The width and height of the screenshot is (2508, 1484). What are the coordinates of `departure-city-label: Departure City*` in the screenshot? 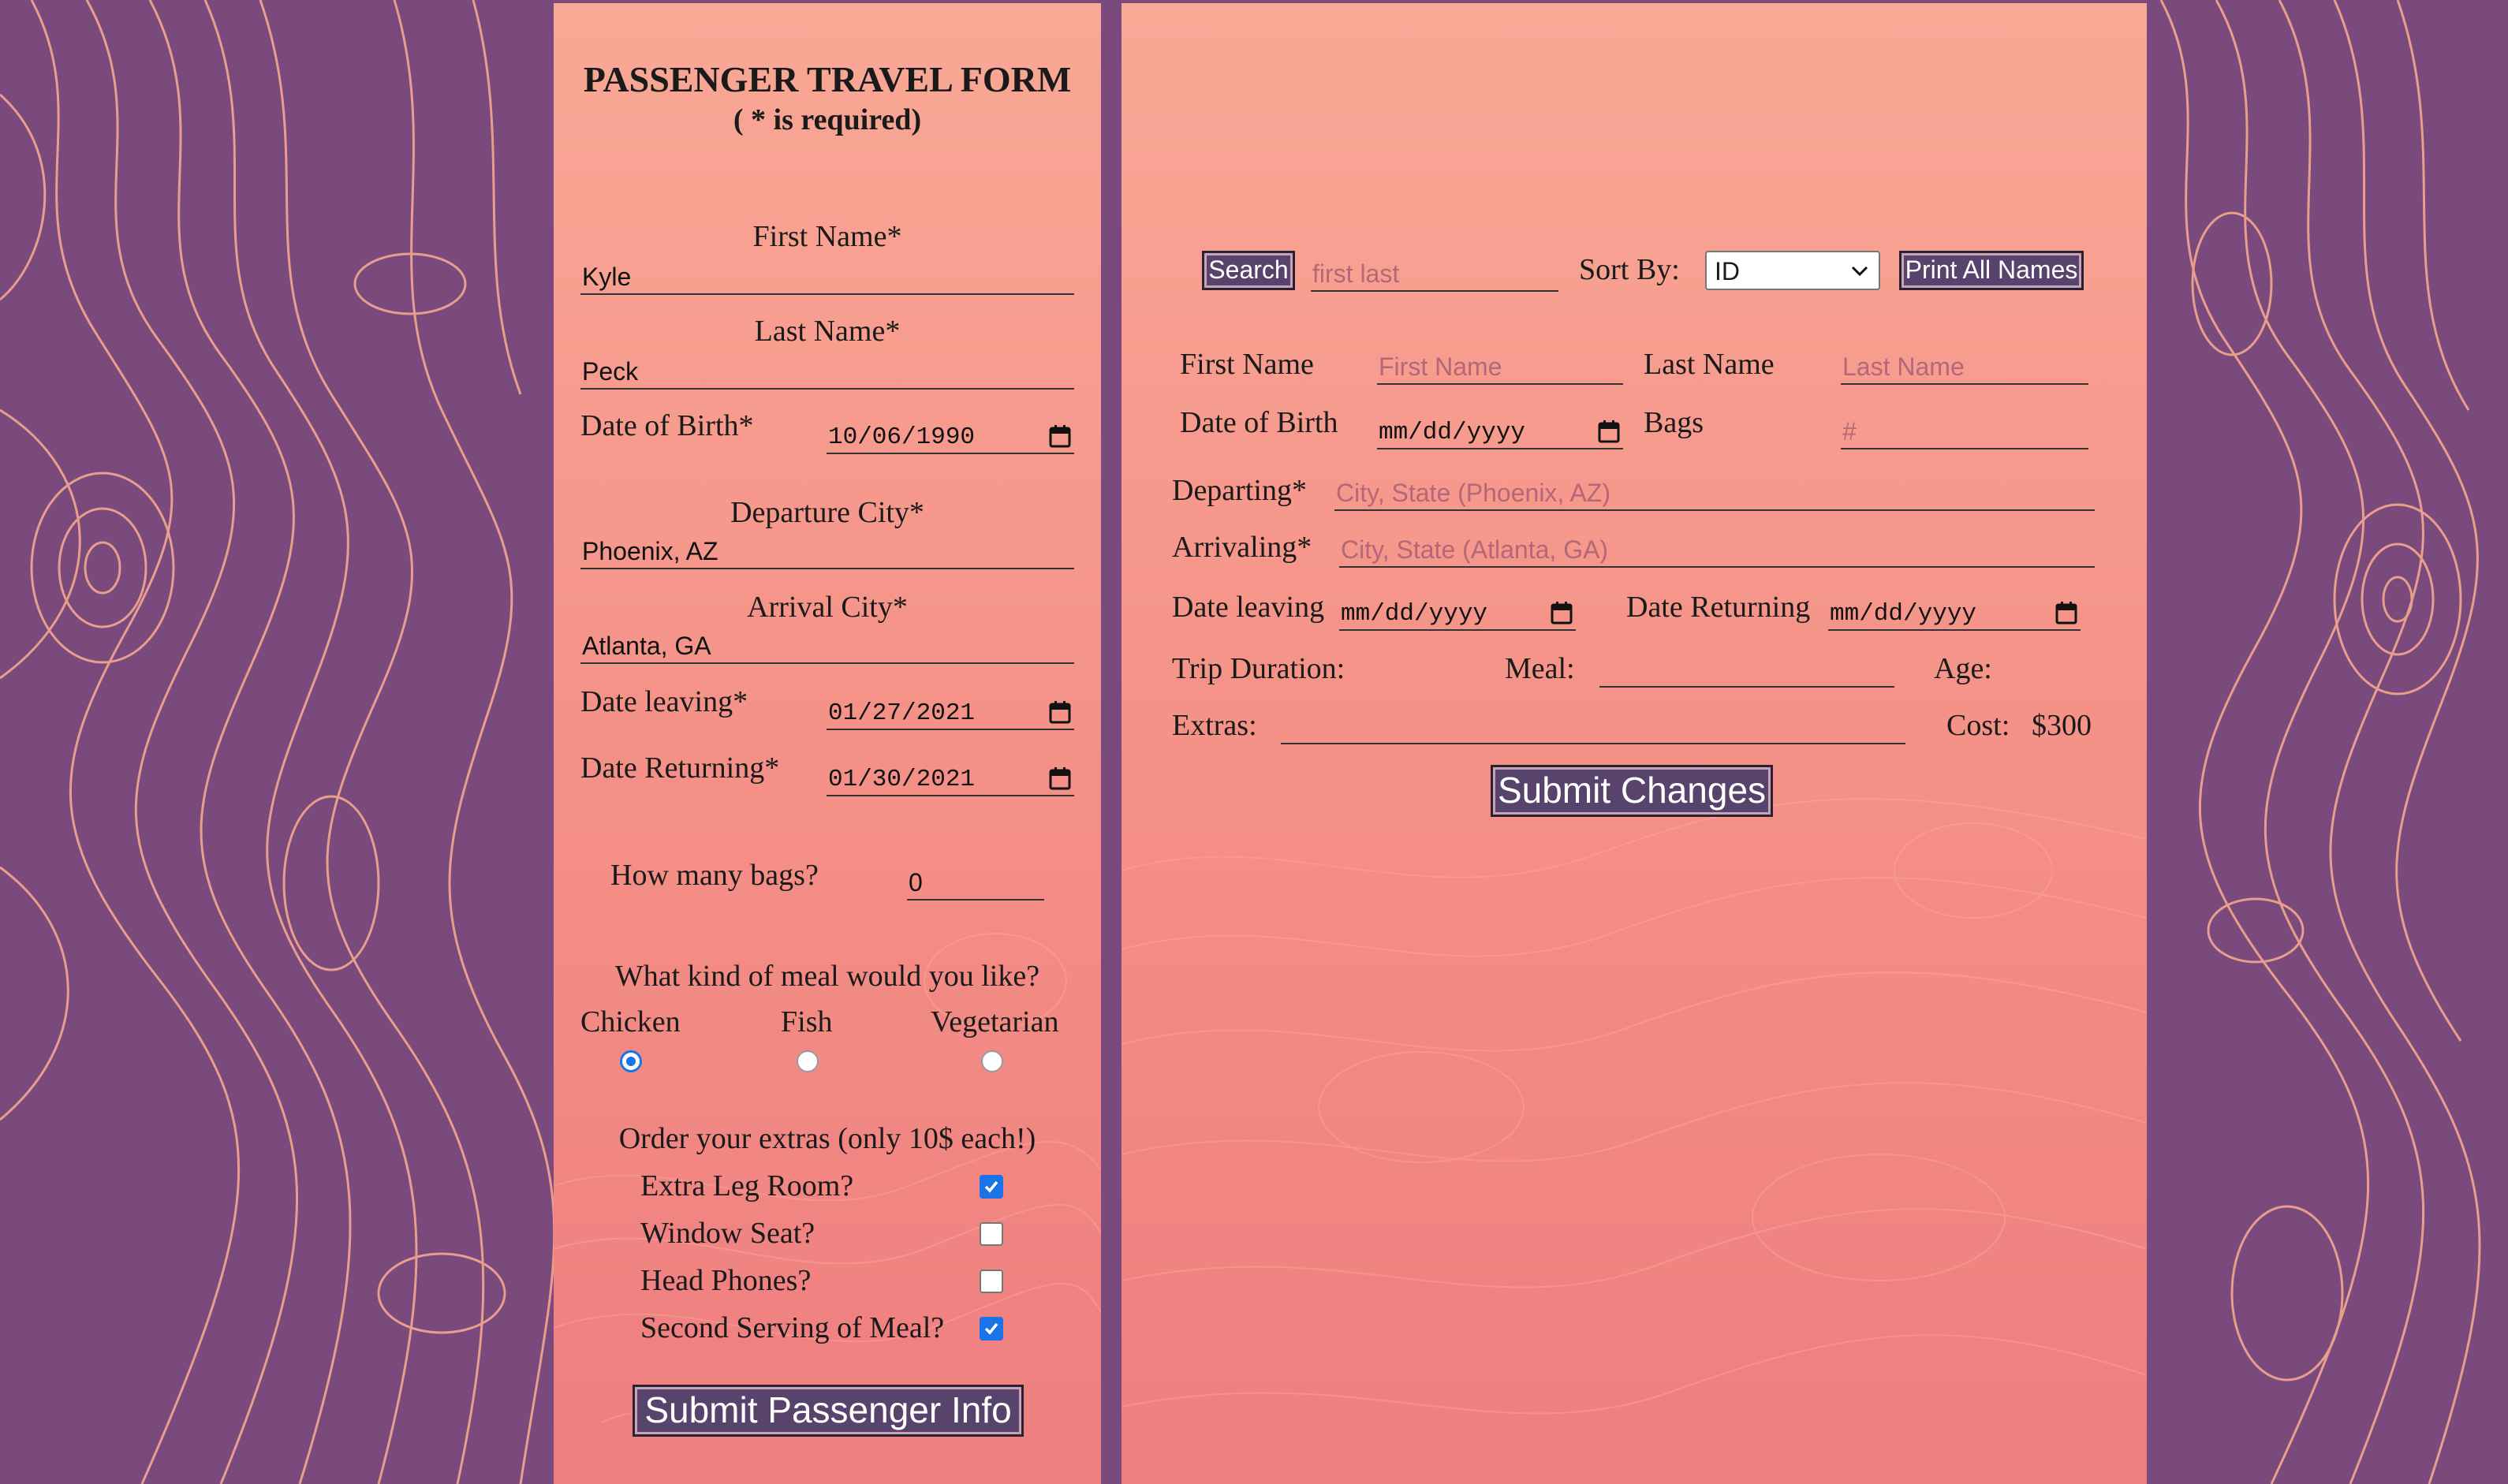 It's located at (827, 512).